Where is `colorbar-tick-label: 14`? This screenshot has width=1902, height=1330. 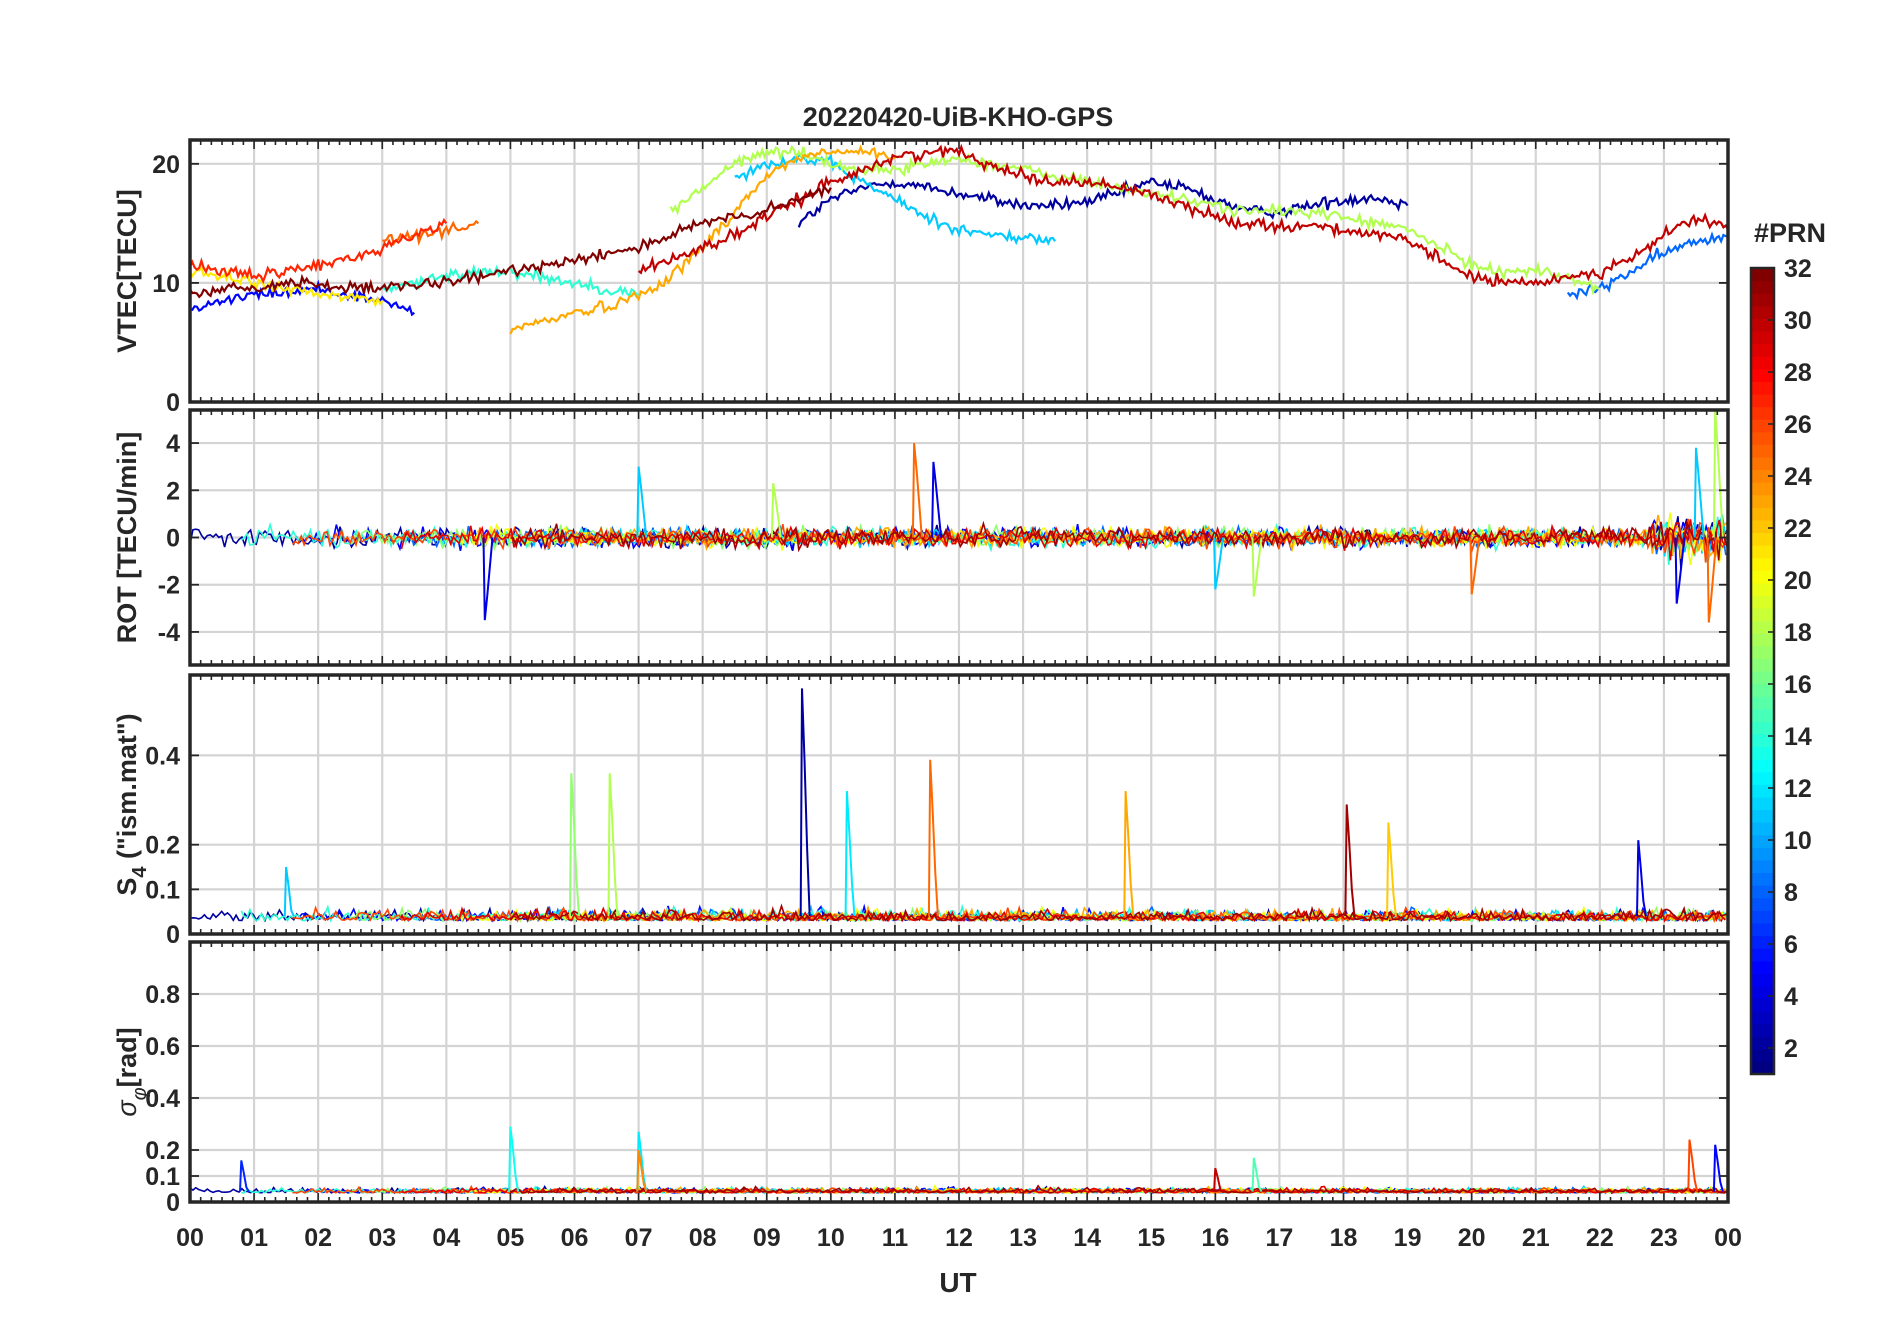 colorbar-tick-label: 14 is located at coordinates (1798, 737).